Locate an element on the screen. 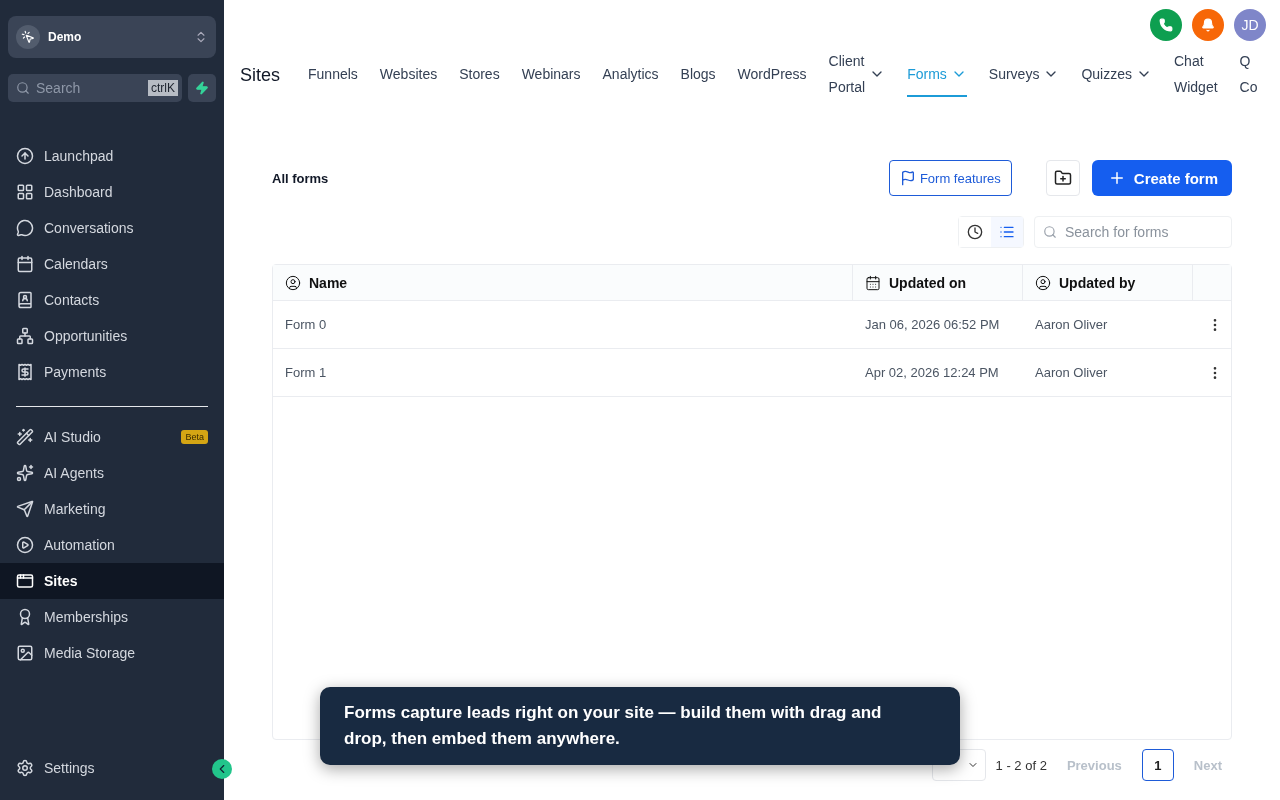 The width and height of the screenshot is (1280, 800). nav-tab: Blogs is located at coordinates (698, 75).